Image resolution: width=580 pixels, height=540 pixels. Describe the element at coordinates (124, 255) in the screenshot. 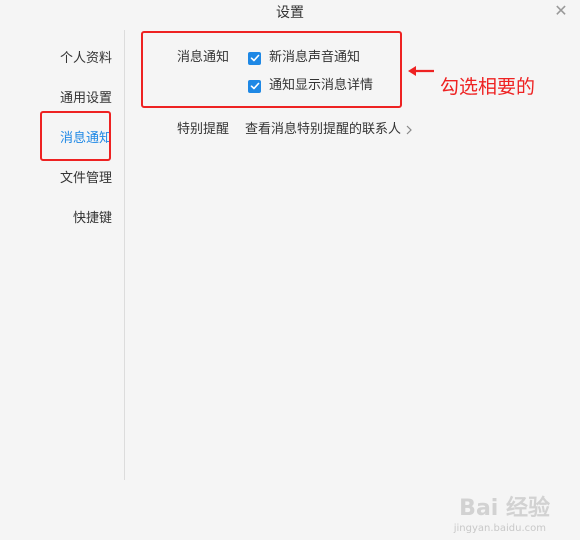

I see `sidebar-divider` at that location.